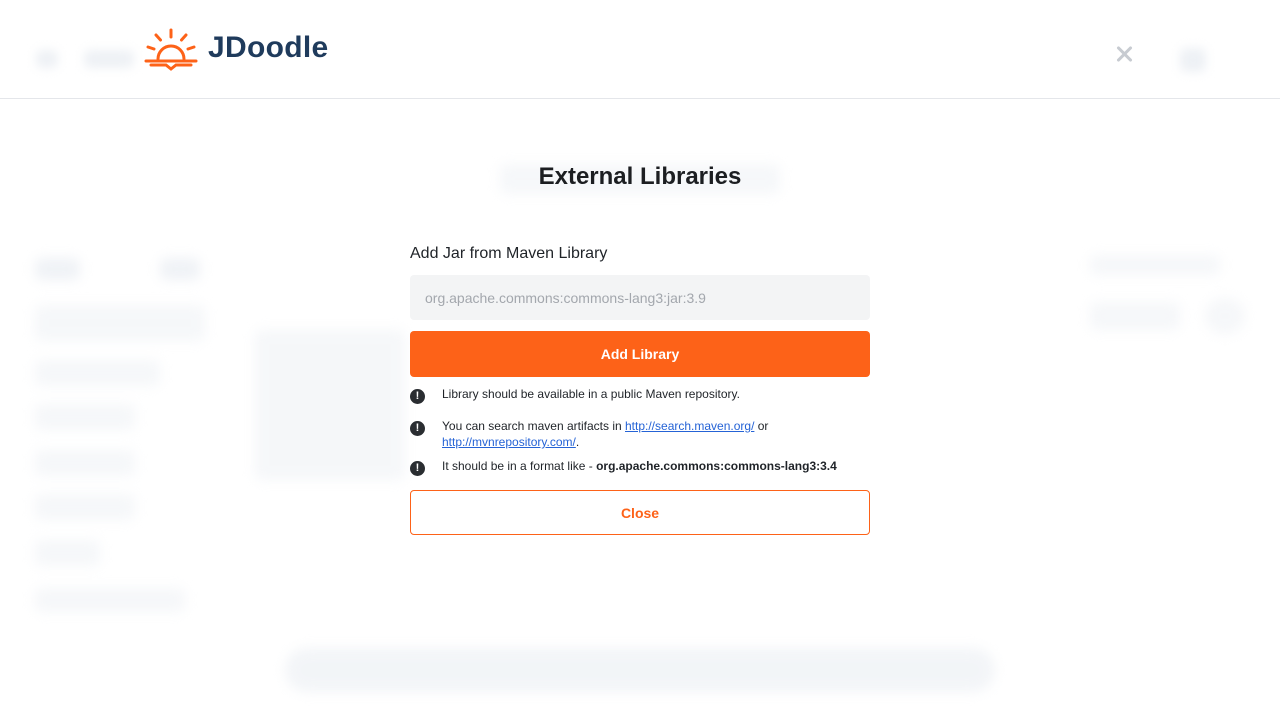  What do you see at coordinates (268, 48) in the screenshot?
I see `brand-name: JDoodle` at bounding box center [268, 48].